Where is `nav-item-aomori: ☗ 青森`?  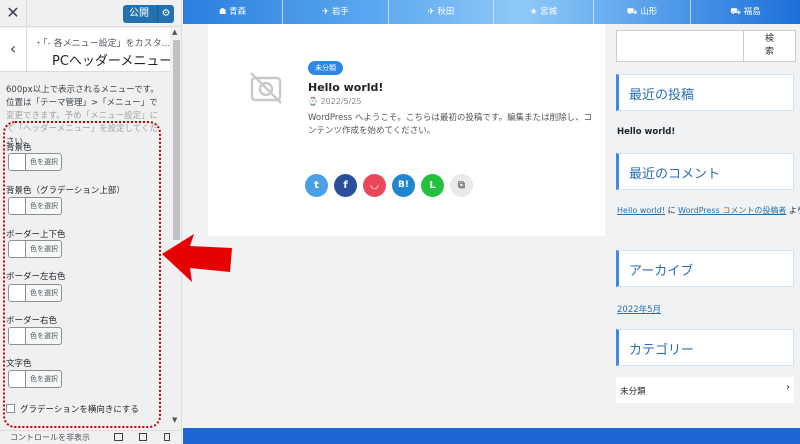 nav-item-aomori: ☗ 青森 is located at coordinates (232, 12).